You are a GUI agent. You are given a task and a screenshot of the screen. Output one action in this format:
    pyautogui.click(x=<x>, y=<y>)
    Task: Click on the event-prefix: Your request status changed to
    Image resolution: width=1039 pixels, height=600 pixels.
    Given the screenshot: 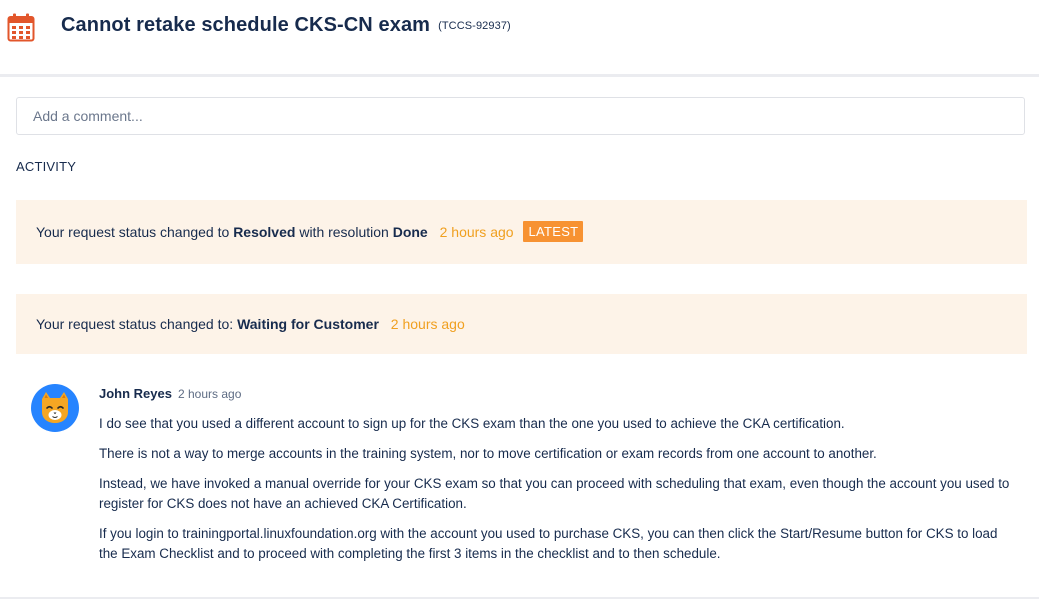 What is the action you would take?
    pyautogui.click(x=135, y=232)
    